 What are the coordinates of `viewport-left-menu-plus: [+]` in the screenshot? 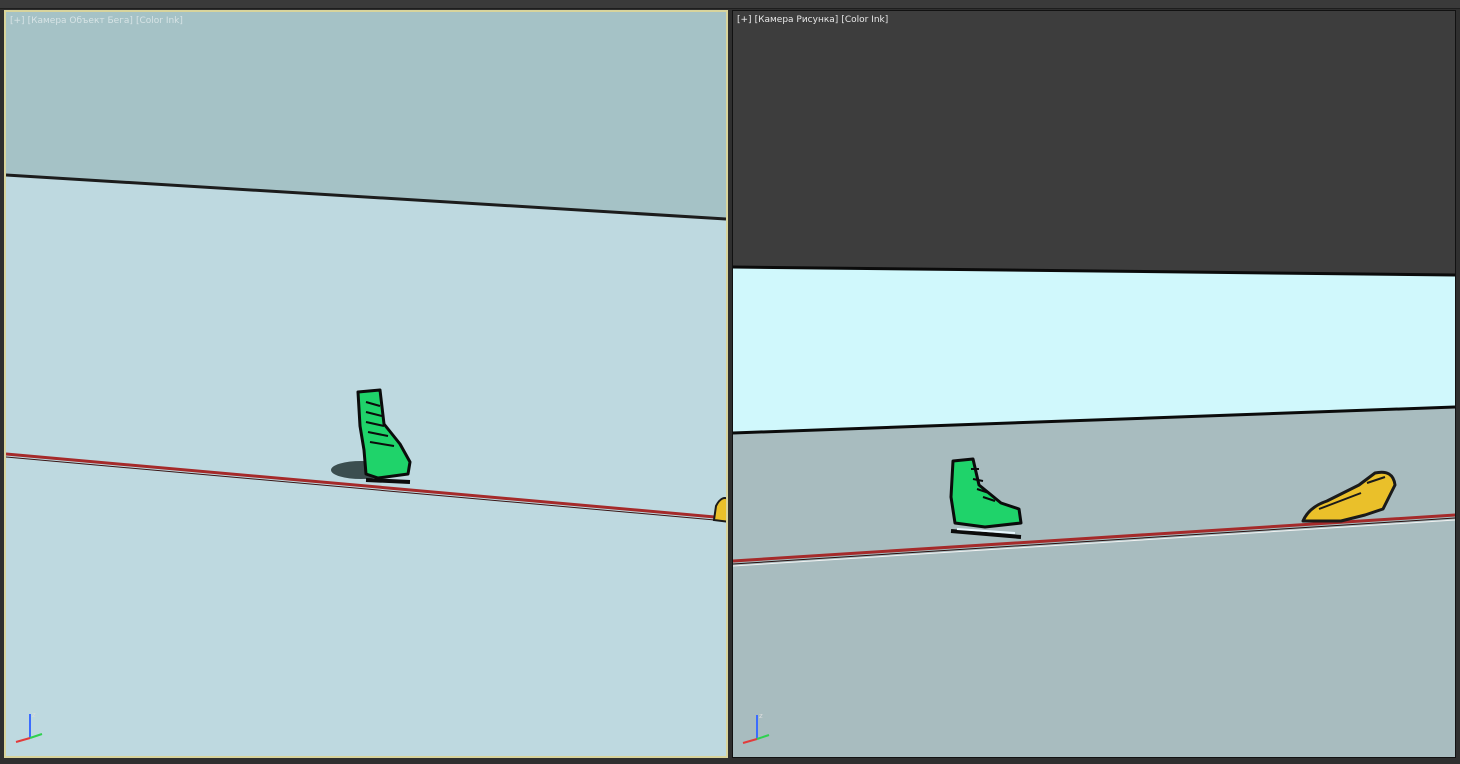 It's located at (17, 21).